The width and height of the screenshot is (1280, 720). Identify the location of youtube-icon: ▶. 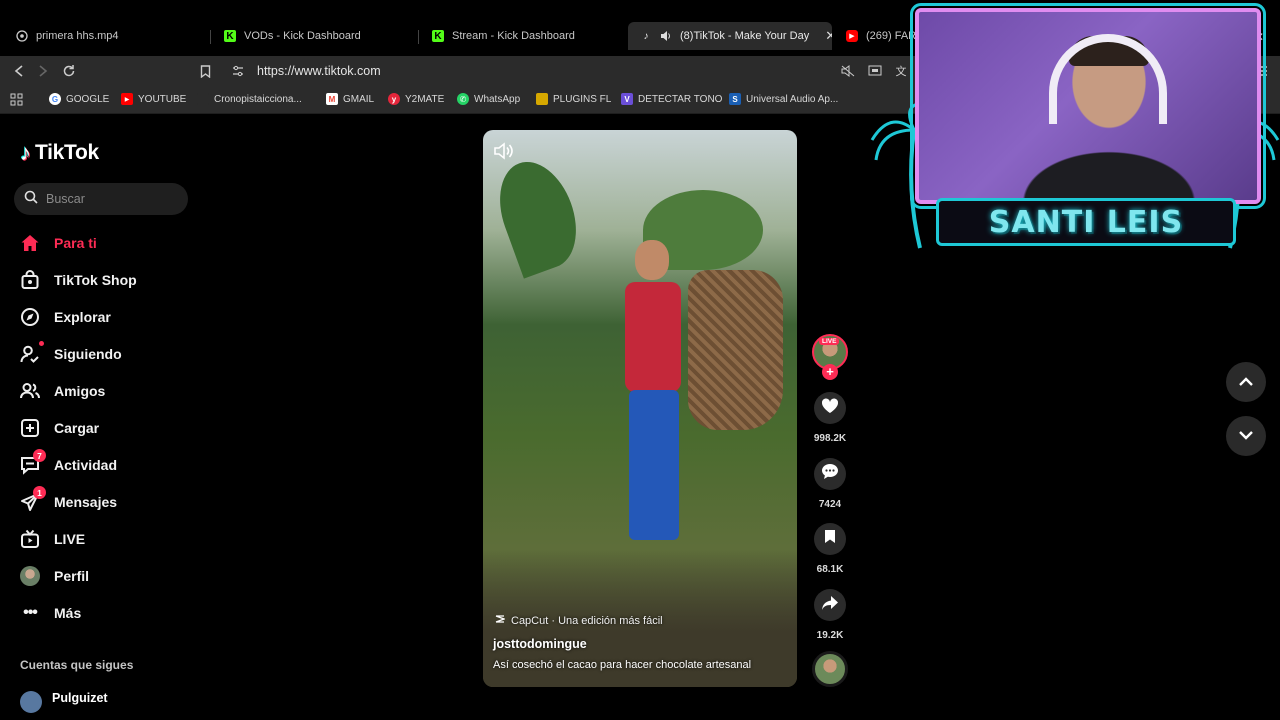
(127, 99).